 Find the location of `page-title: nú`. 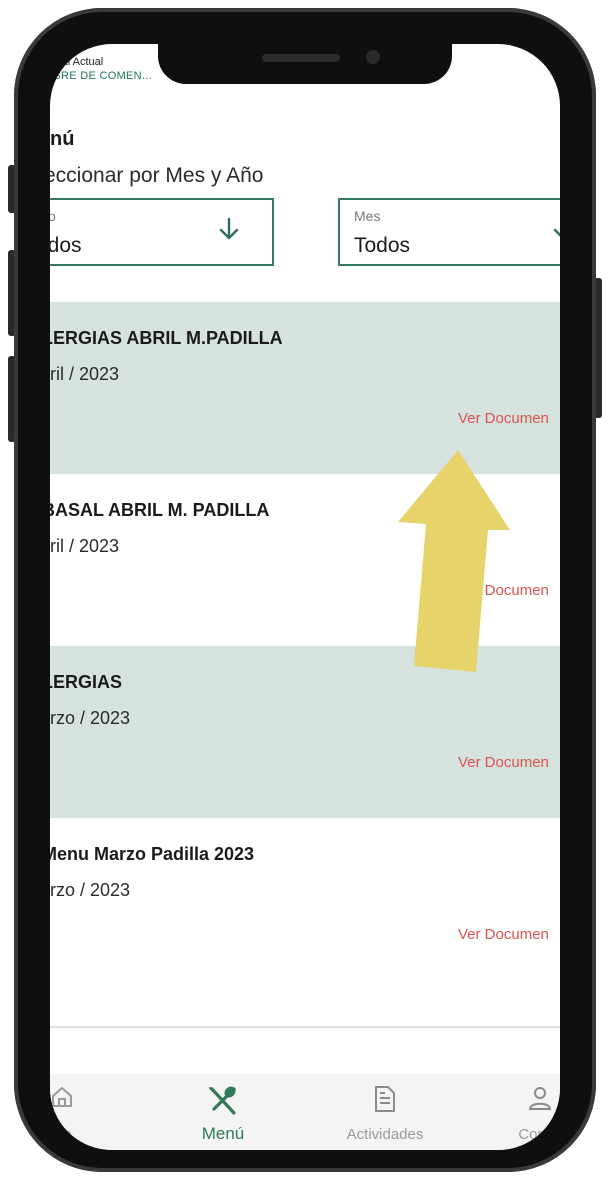

page-title: nú is located at coordinates (62, 139).